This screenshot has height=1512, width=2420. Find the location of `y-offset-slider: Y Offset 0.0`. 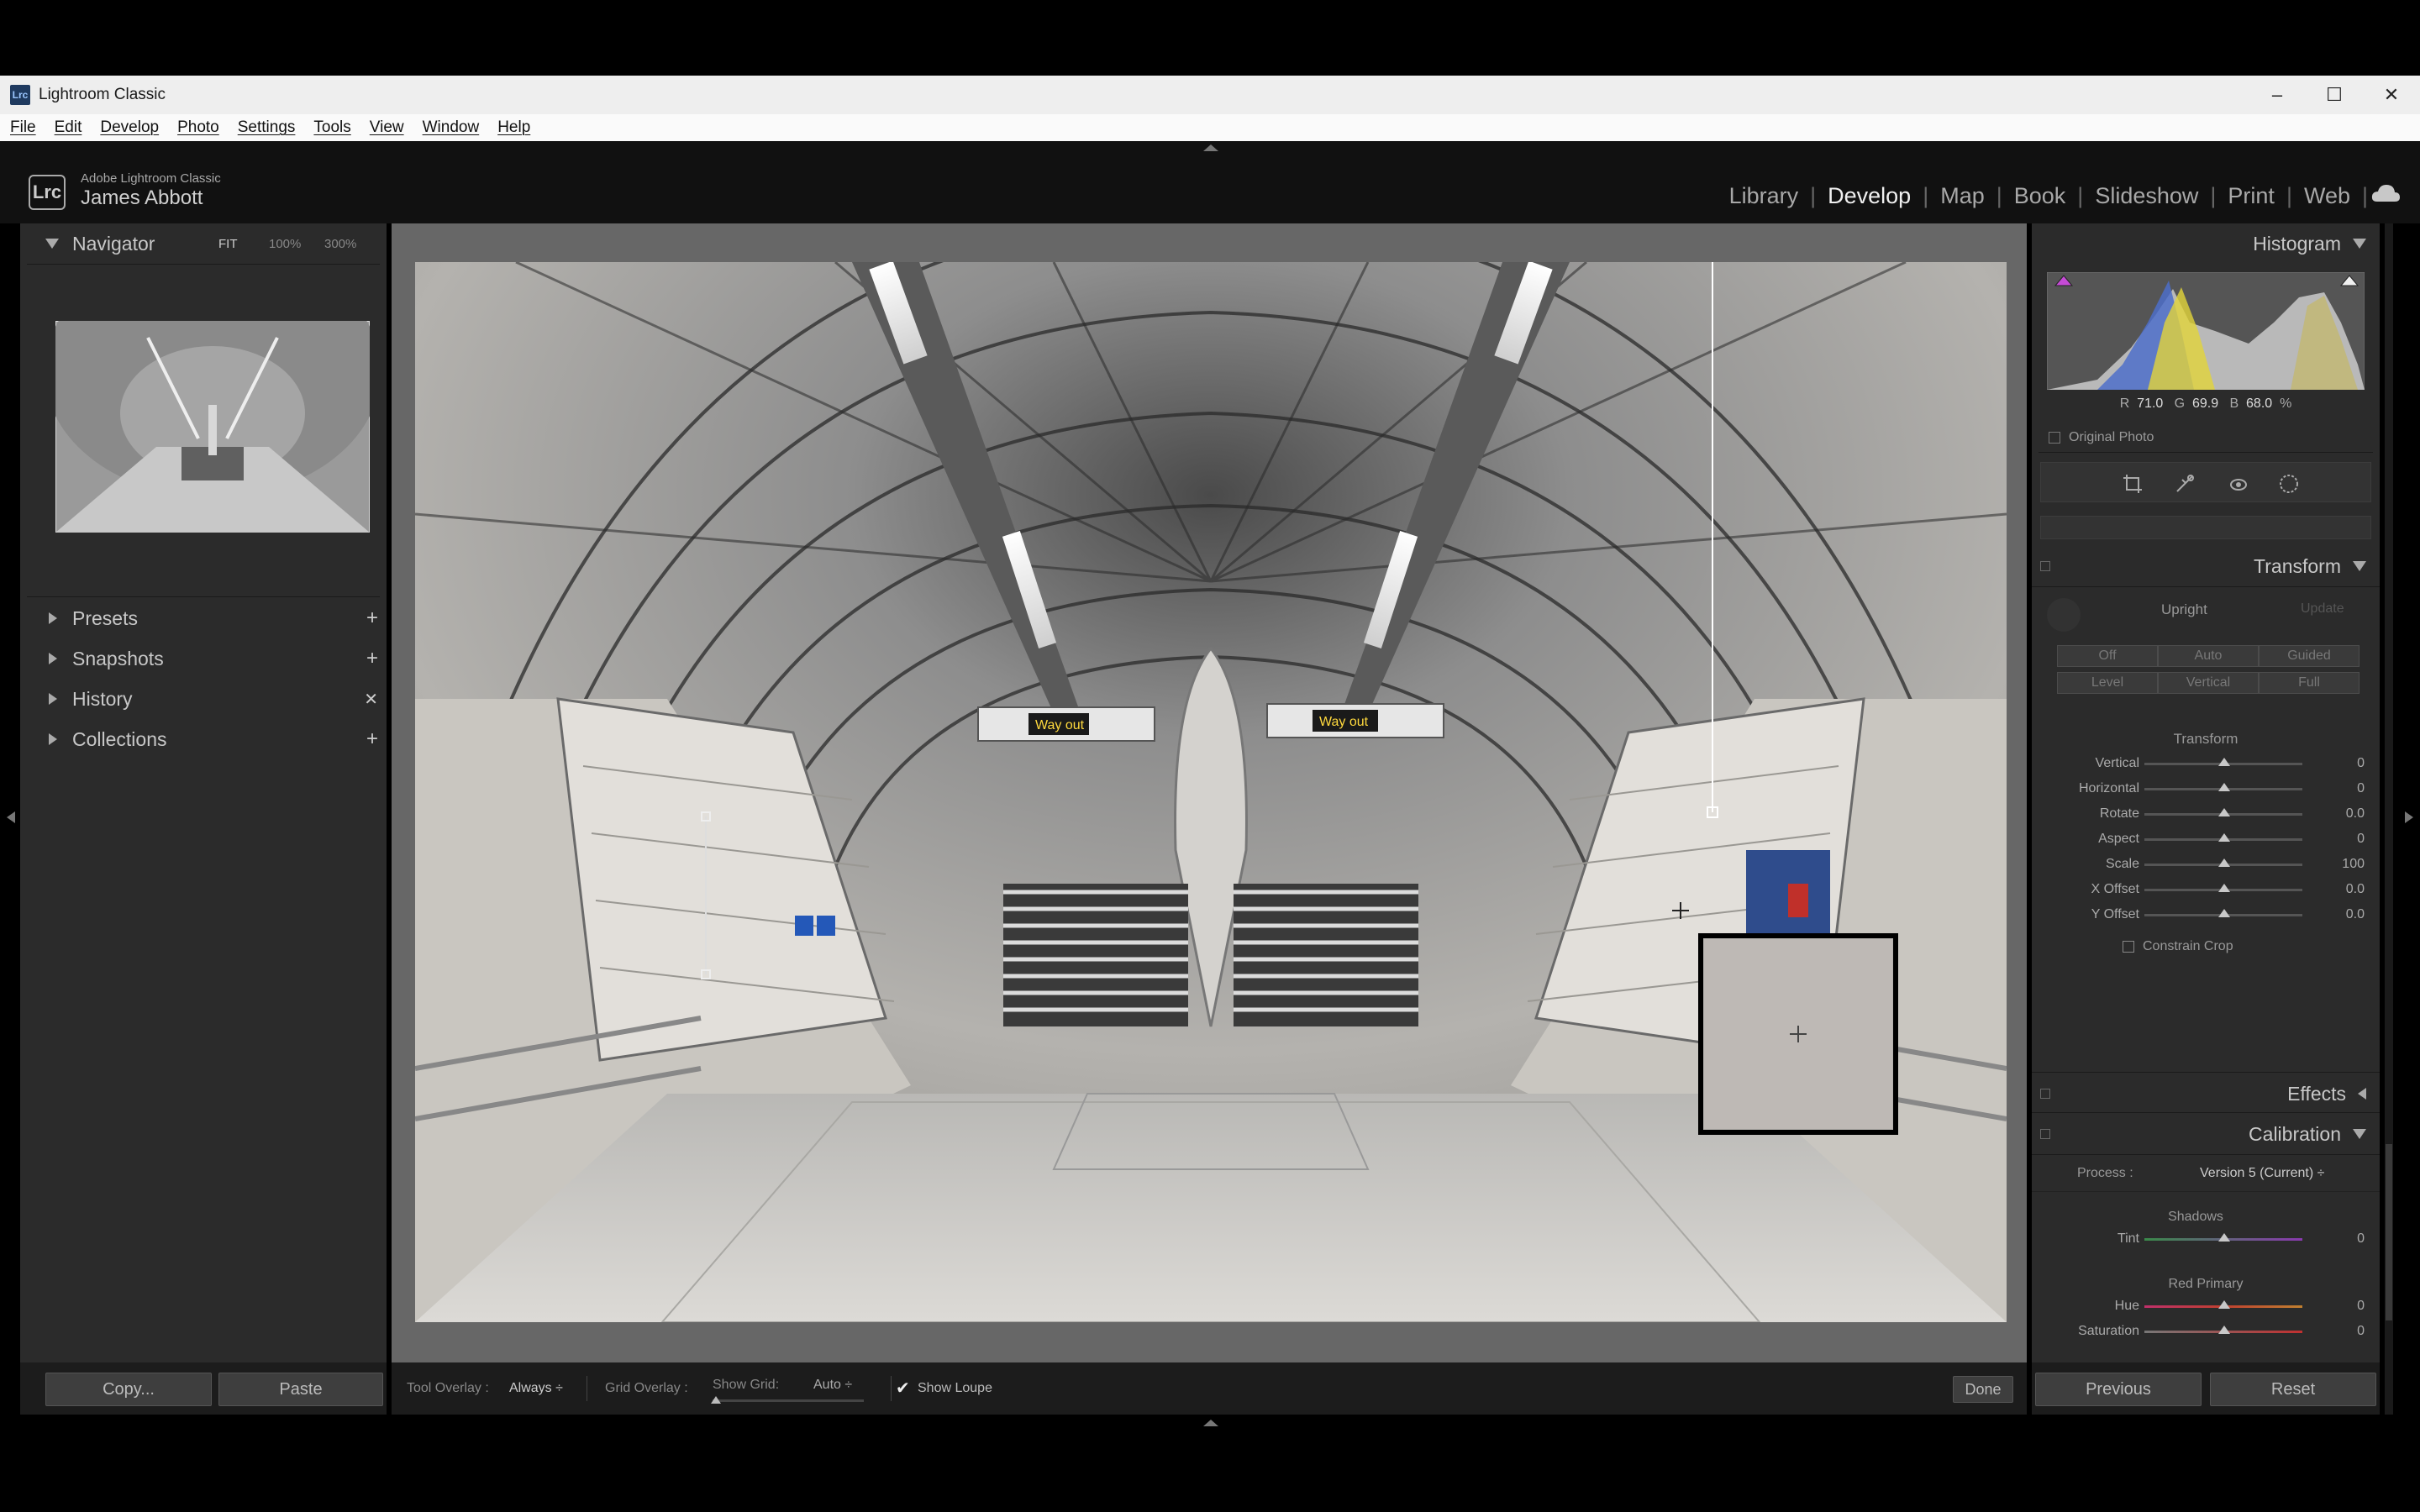

y-offset-slider: Y Offset 0.0 is located at coordinates (2206, 914).